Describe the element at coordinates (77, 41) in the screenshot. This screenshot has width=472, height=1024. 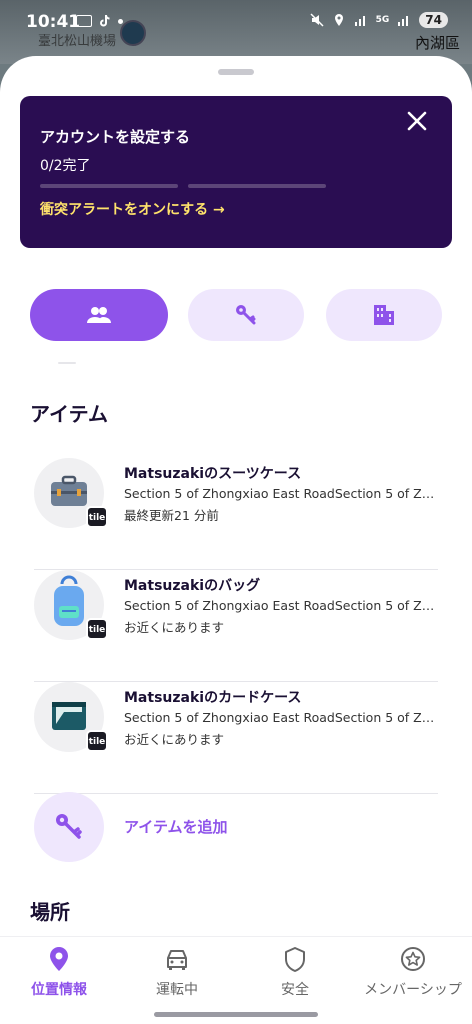
I see `map-label-airport: 臺北松山機場` at that location.